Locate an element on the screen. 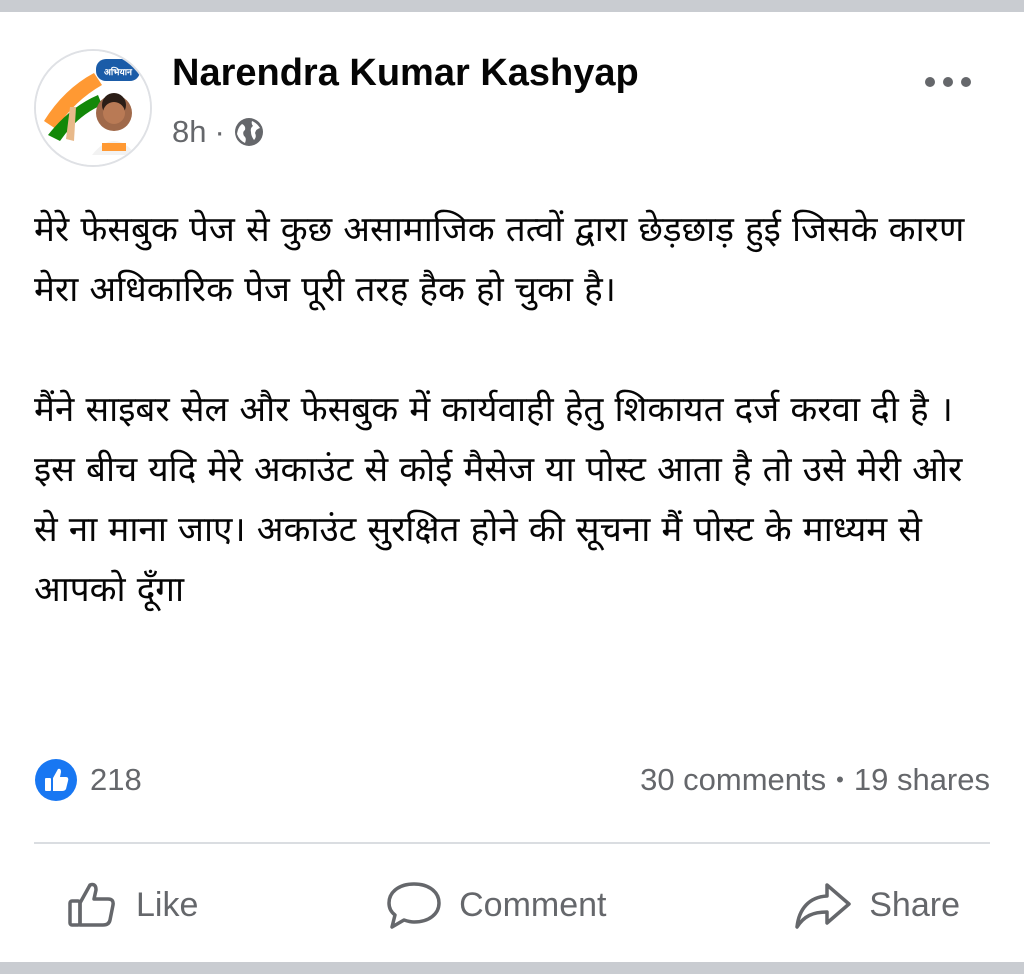  avatar-image: अभियान is located at coordinates (93, 108).